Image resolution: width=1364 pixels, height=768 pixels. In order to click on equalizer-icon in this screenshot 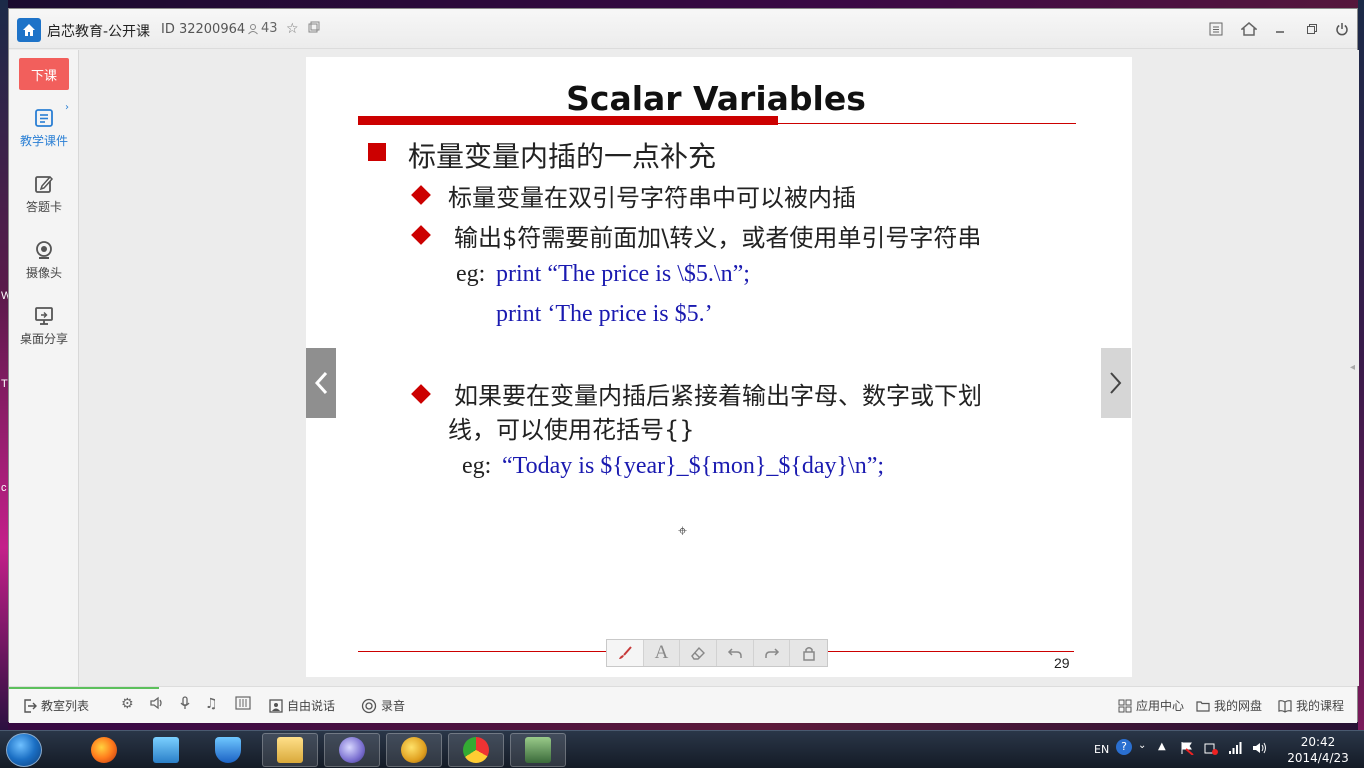, I will do `click(243, 705)`.